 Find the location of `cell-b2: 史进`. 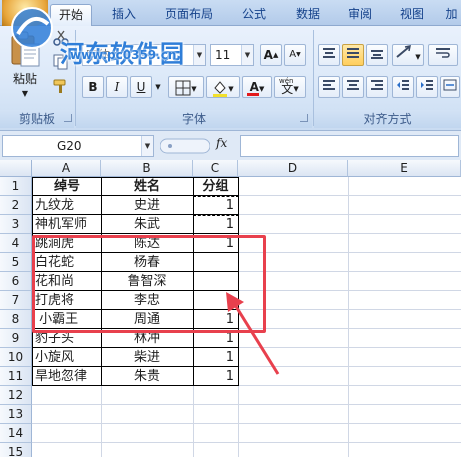

cell-b2: 史进 is located at coordinates (147, 205).